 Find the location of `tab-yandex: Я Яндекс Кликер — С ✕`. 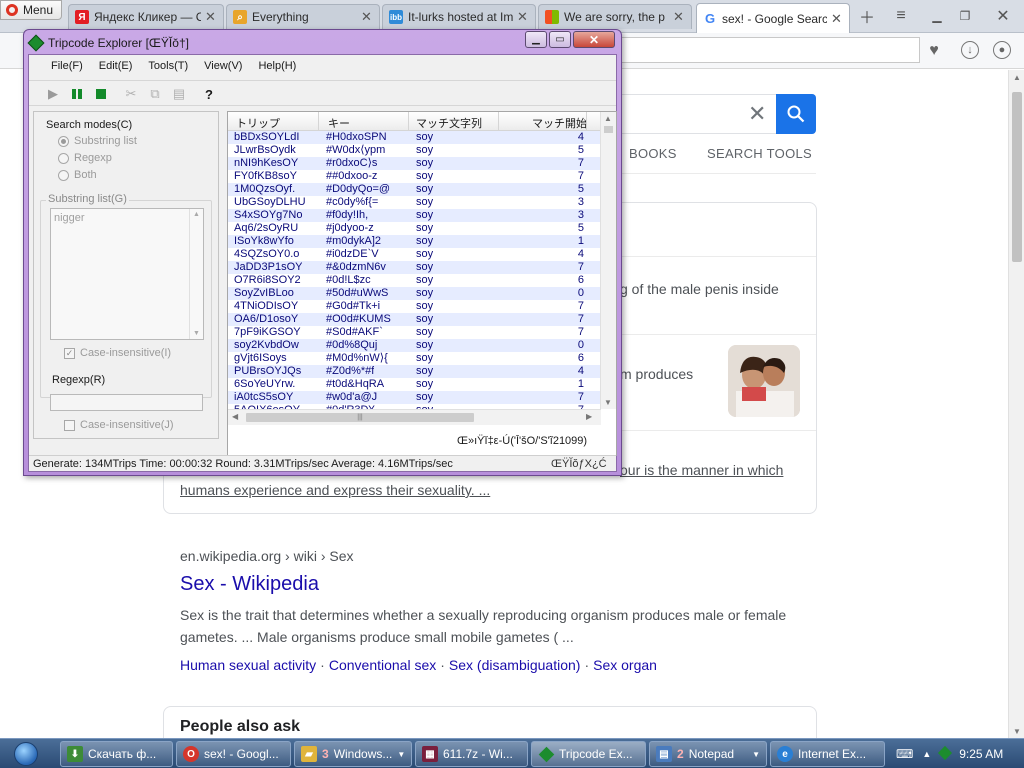

tab-yandex: Я Яндекс Кликер — С ✕ is located at coordinates (146, 16).